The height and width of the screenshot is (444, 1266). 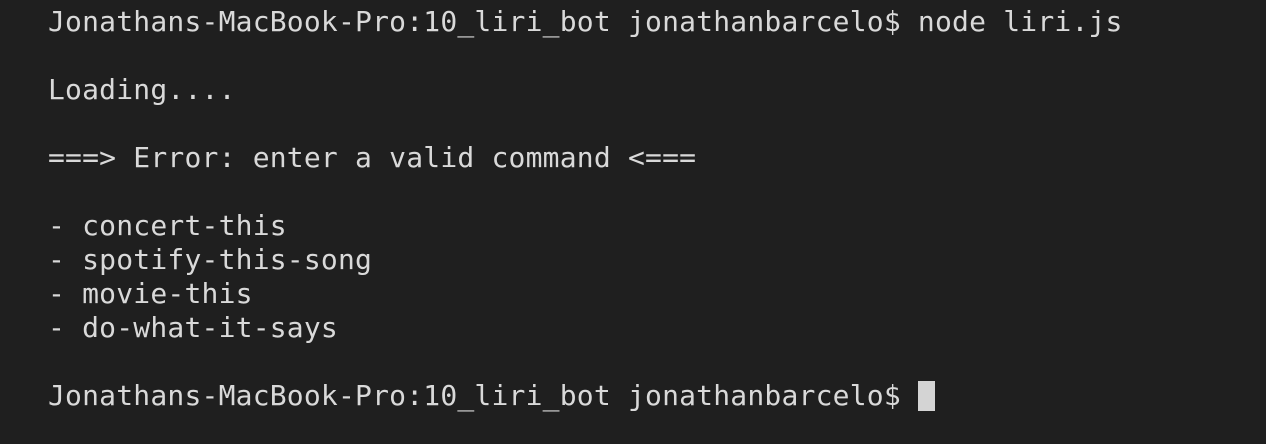 What do you see at coordinates (926, 396) in the screenshot?
I see `text-cursor` at bounding box center [926, 396].